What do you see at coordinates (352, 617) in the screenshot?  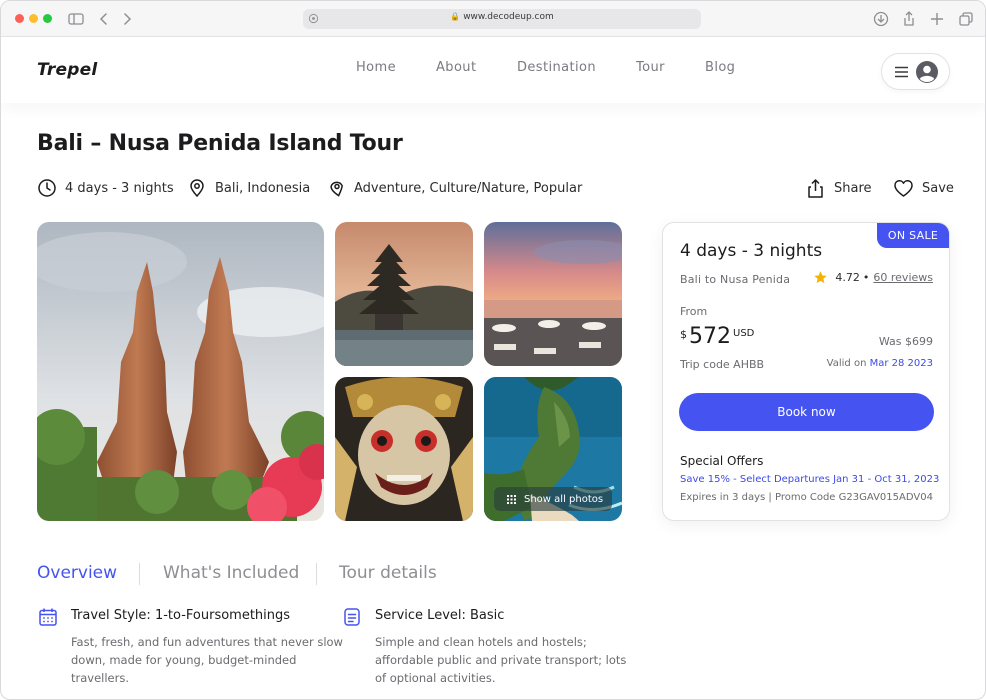 I see `document-icon` at bounding box center [352, 617].